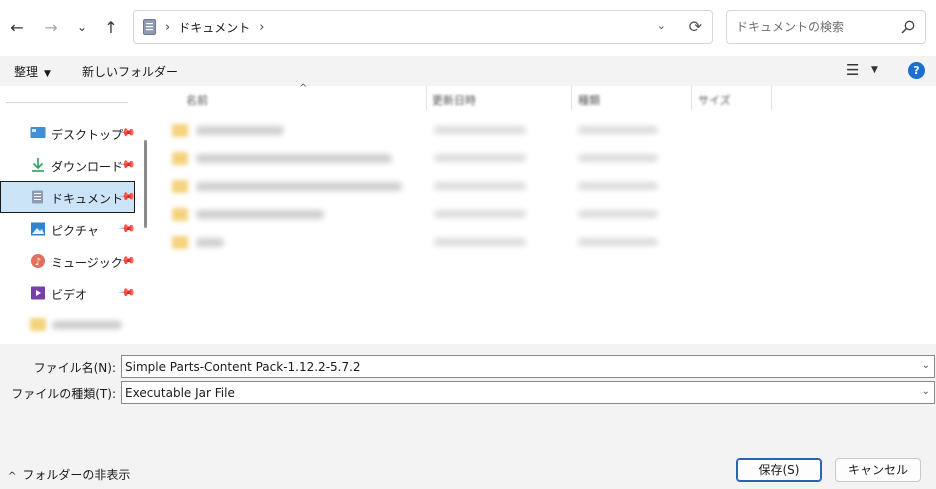 This screenshot has height=489, width=936. I want to click on caret-down-icon: ▼, so click(47, 74).